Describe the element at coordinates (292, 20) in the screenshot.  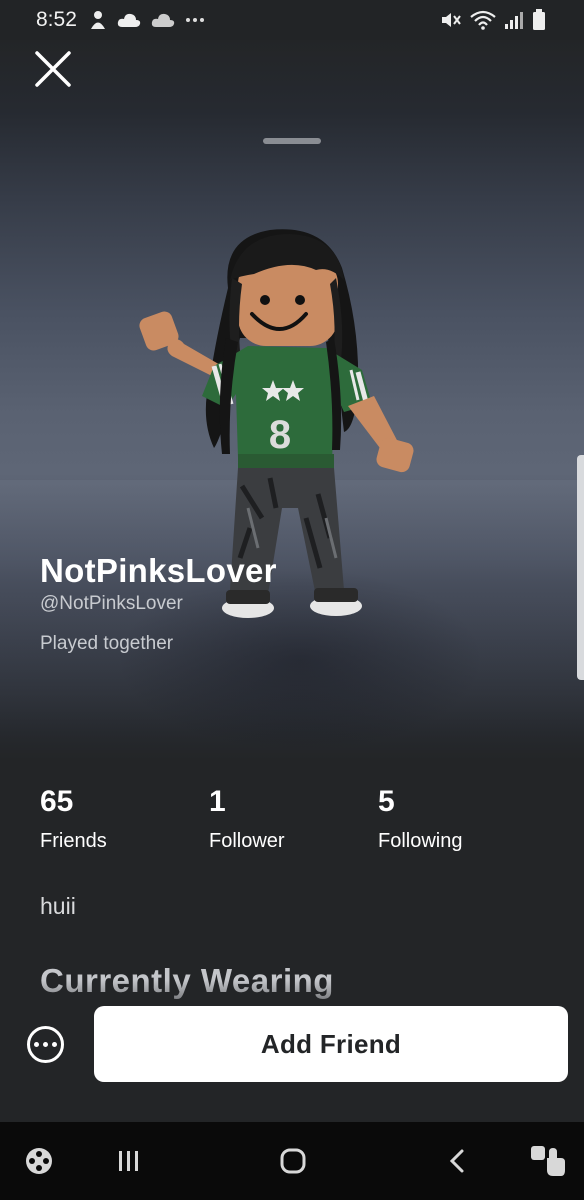
I see `status-bar: 8:52` at that location.